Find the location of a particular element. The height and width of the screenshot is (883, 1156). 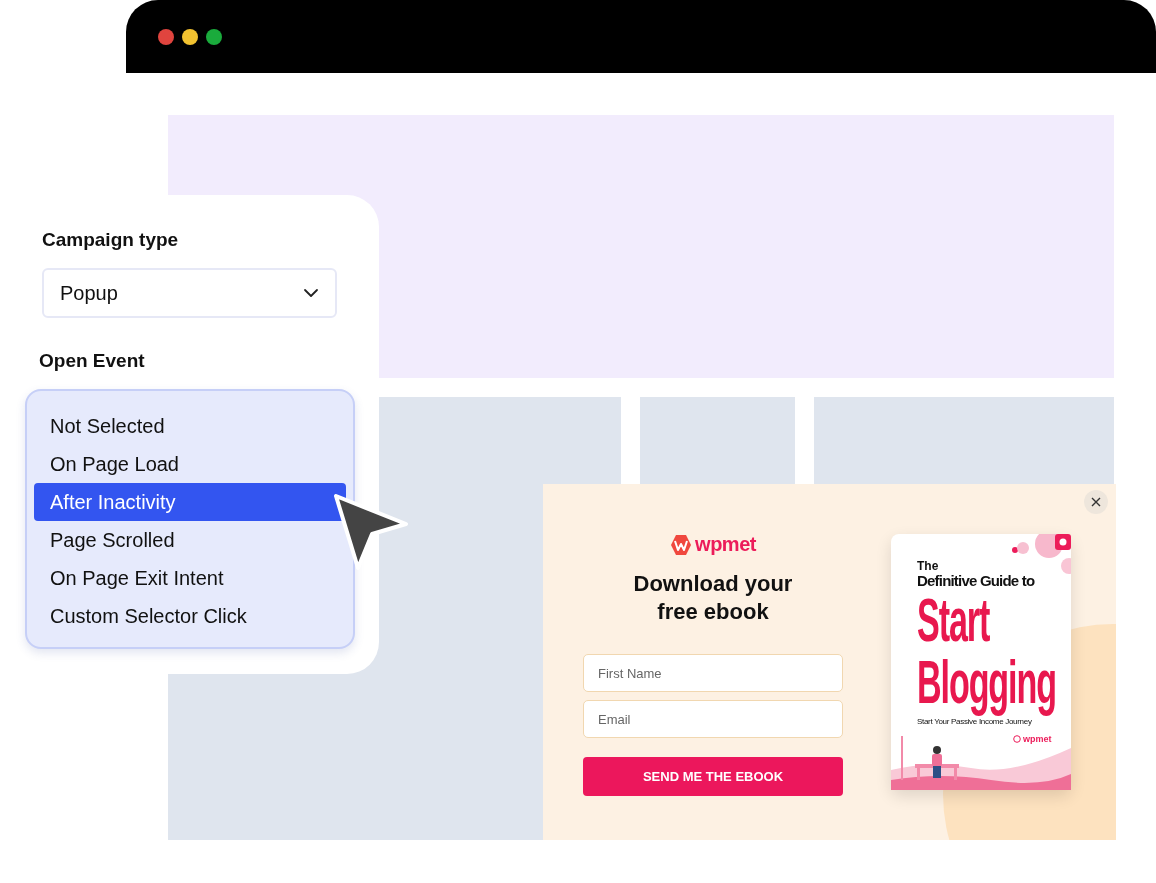

dropdown-option: Page Scrolled is located at coordinates (190, 540).